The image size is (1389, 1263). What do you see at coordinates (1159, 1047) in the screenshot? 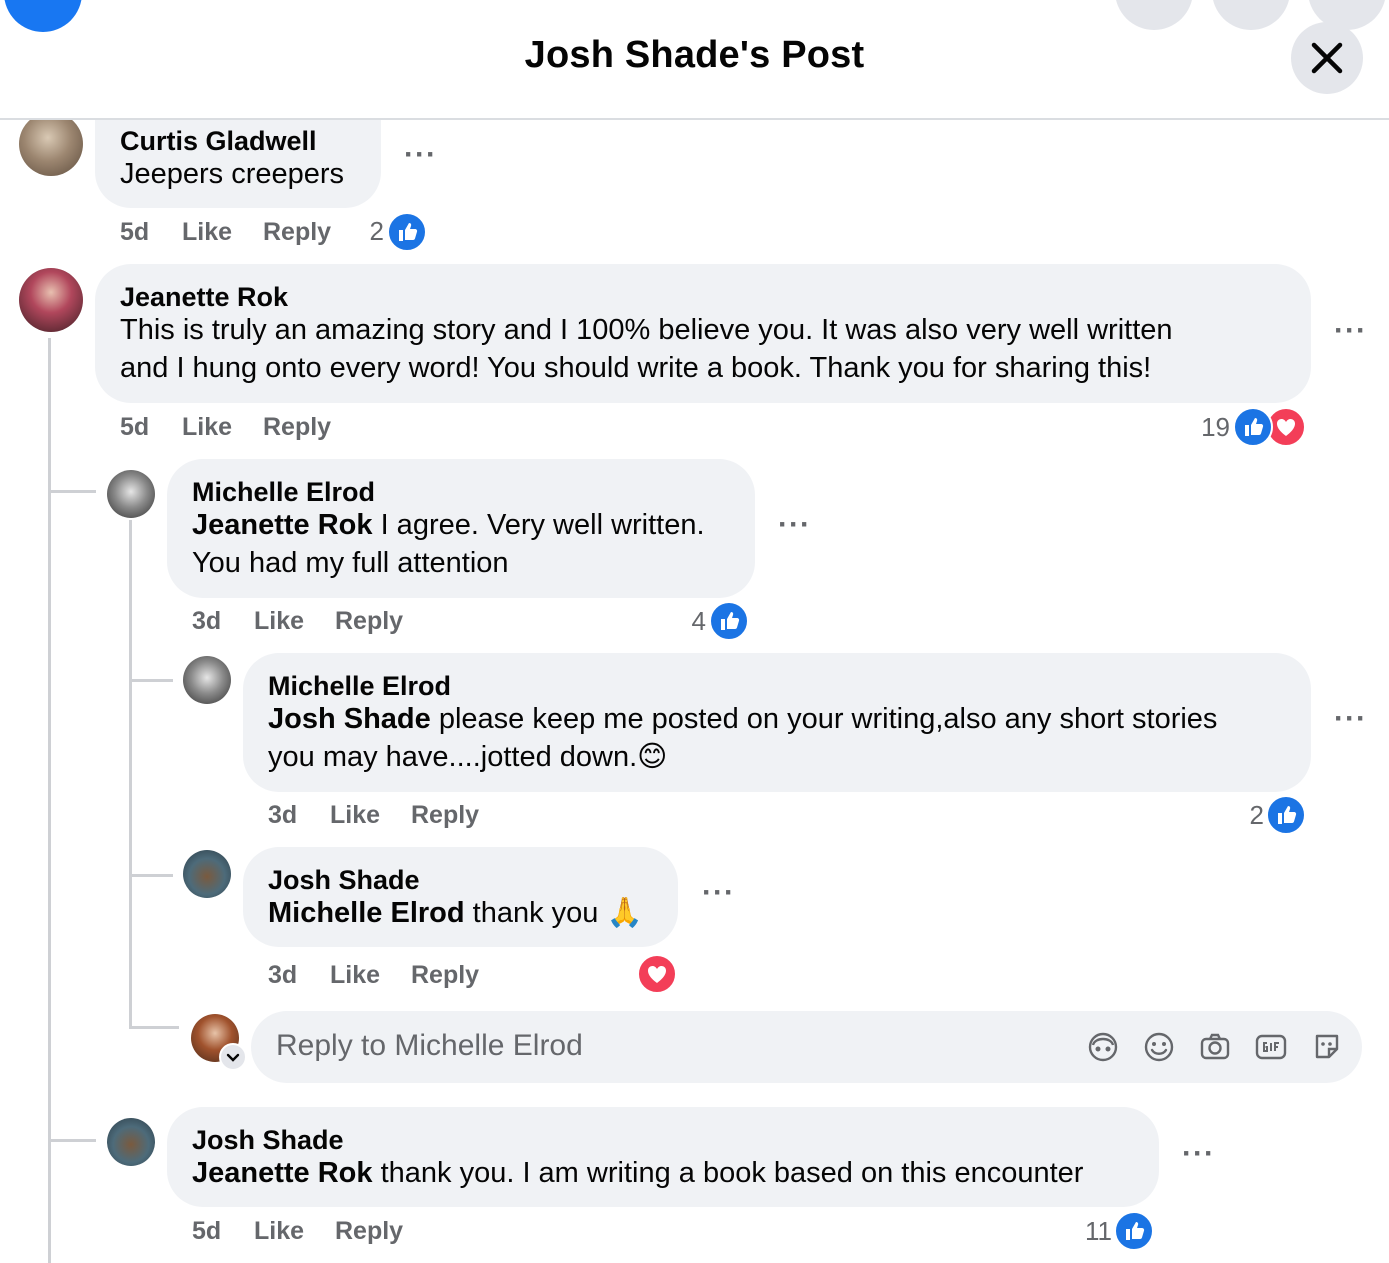
I see `emoji-icon` at bounding box center [1159, 1047].